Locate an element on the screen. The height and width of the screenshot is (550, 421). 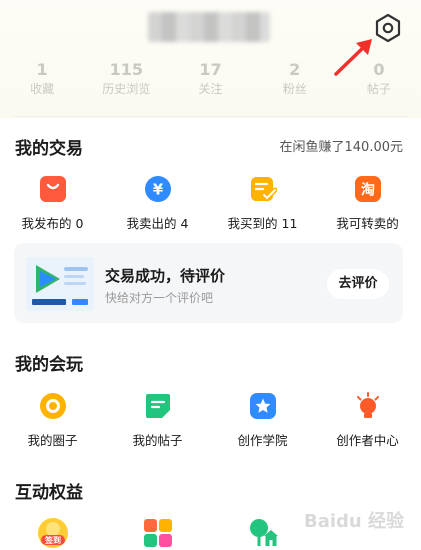
header-divider is located at coordinates (210, 116).